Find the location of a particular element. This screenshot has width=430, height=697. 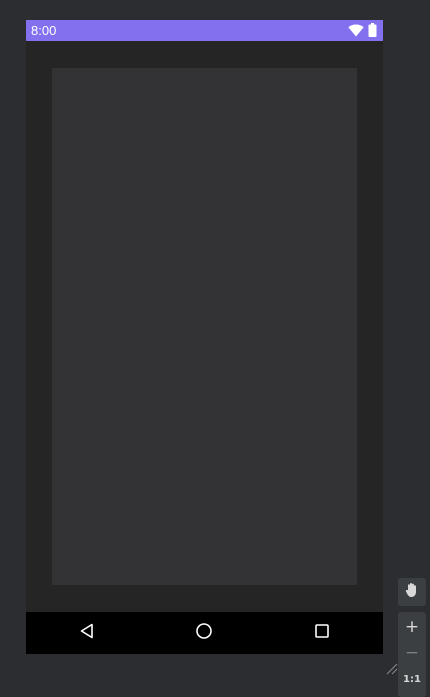

hand-icon is located at coordinates (412, 592).